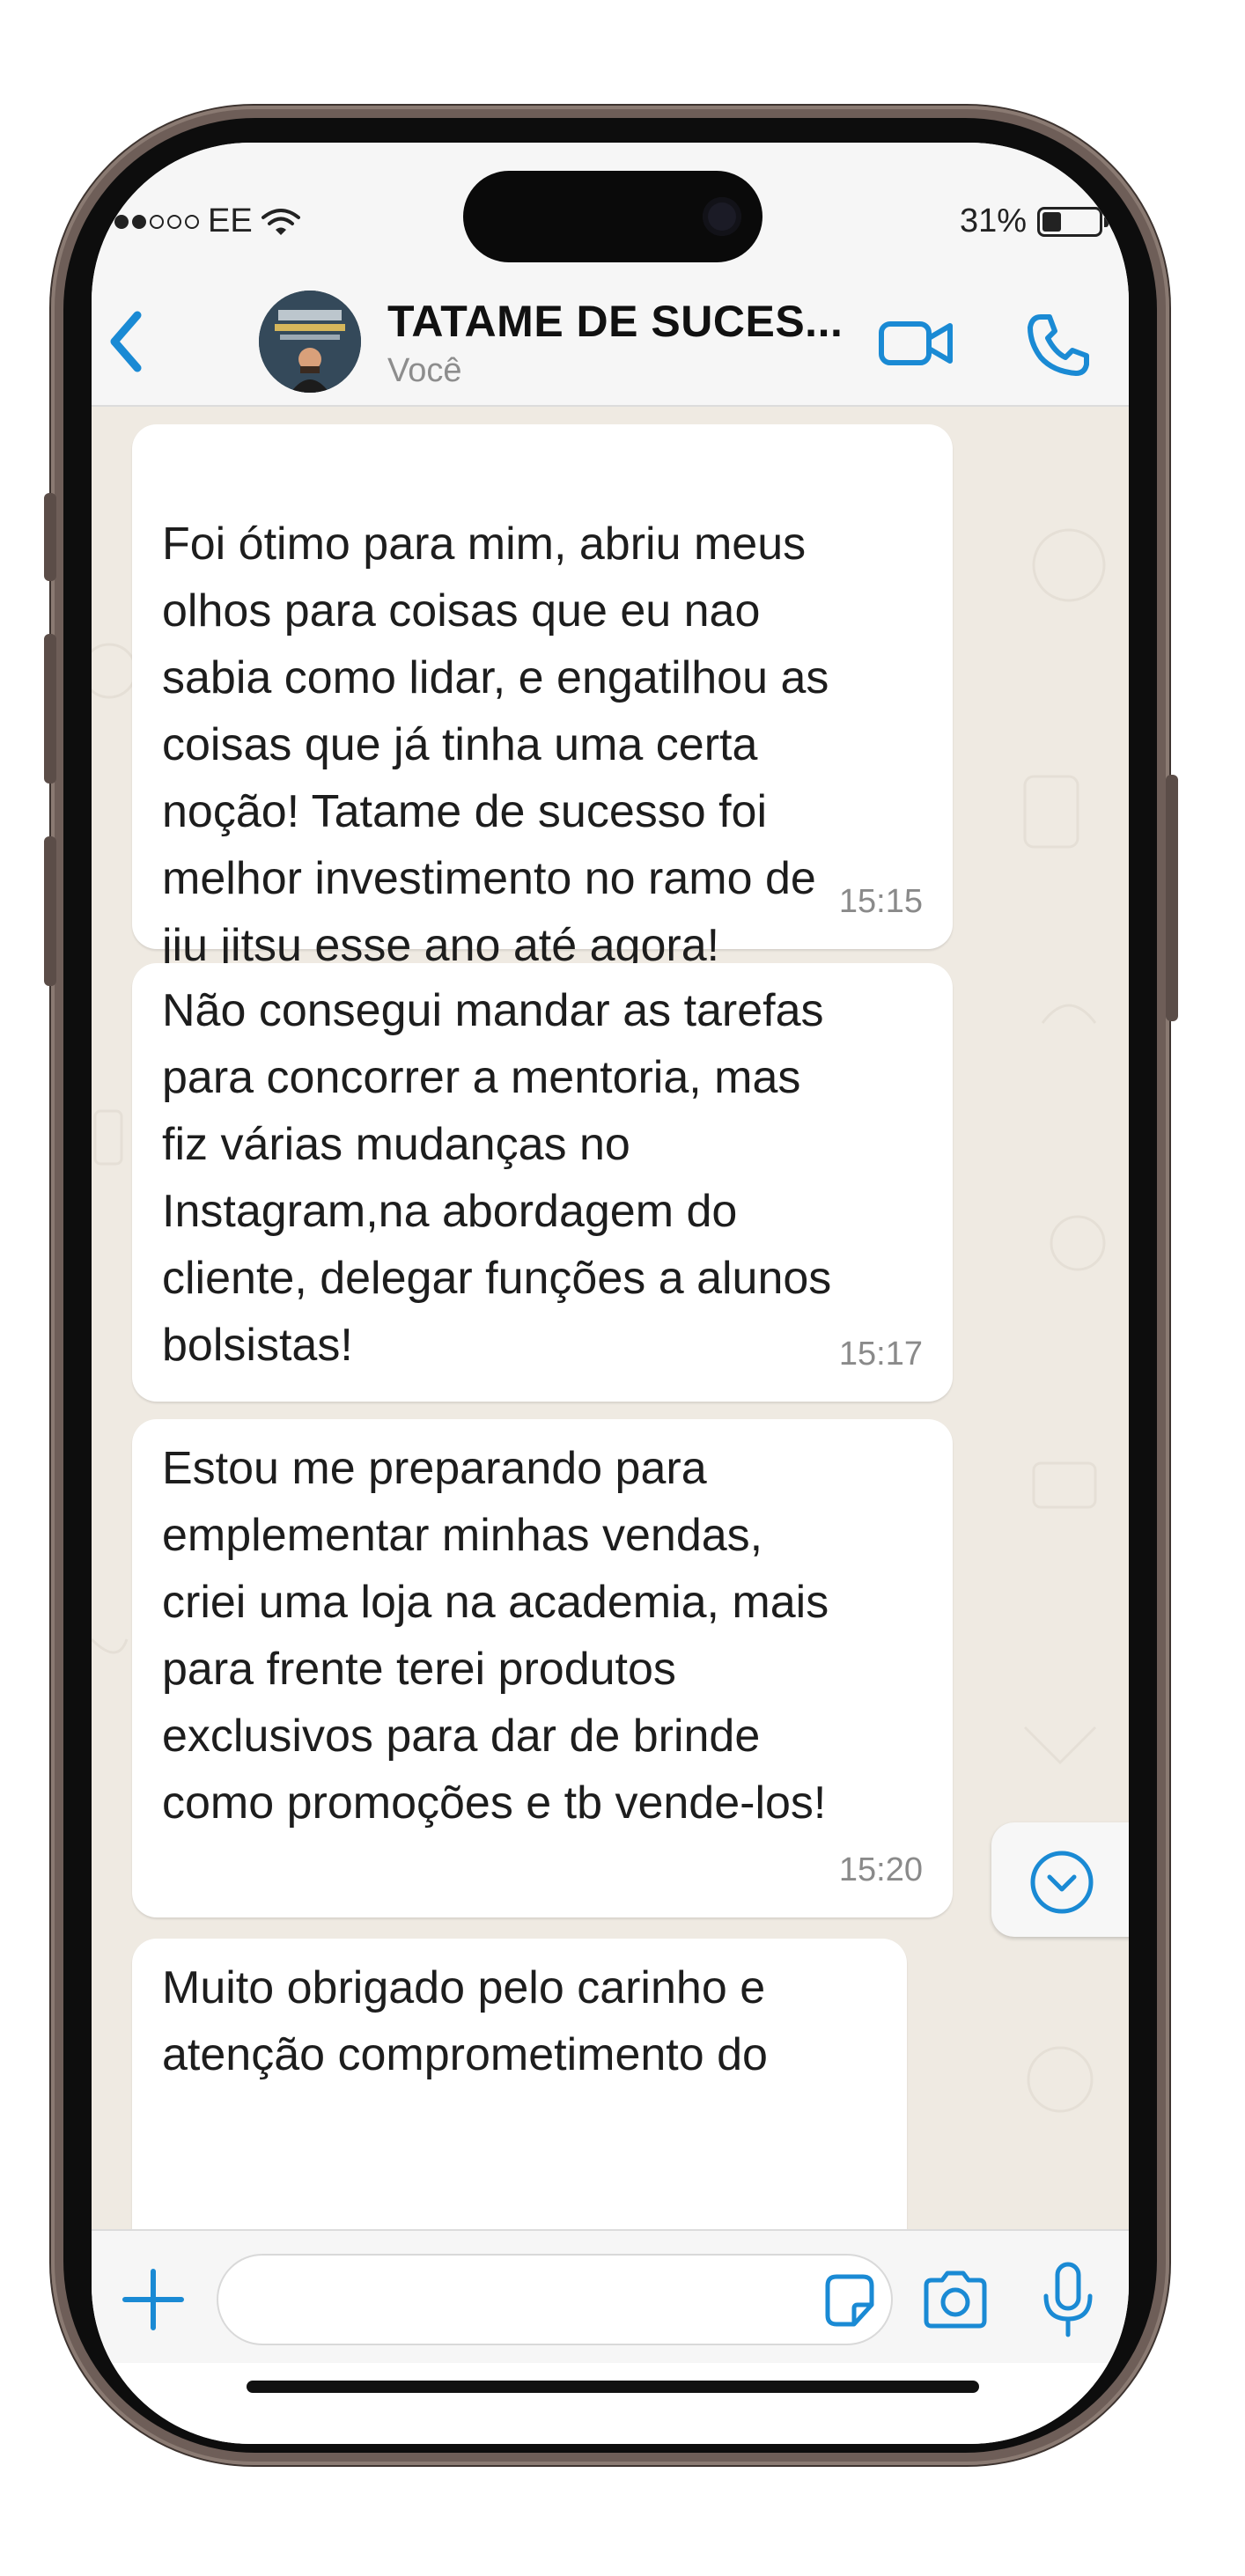  I want to click on message-time: 15:17, so click(880, 1354).